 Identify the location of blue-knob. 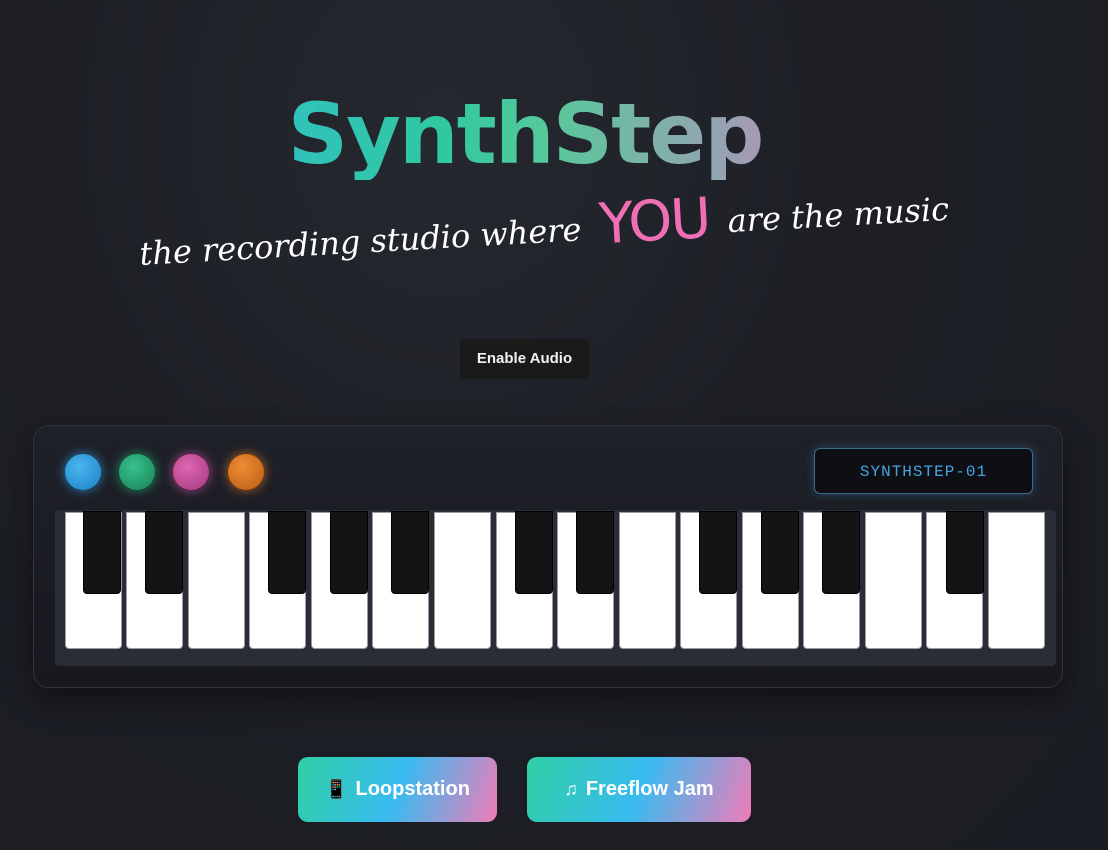
(83, 472).